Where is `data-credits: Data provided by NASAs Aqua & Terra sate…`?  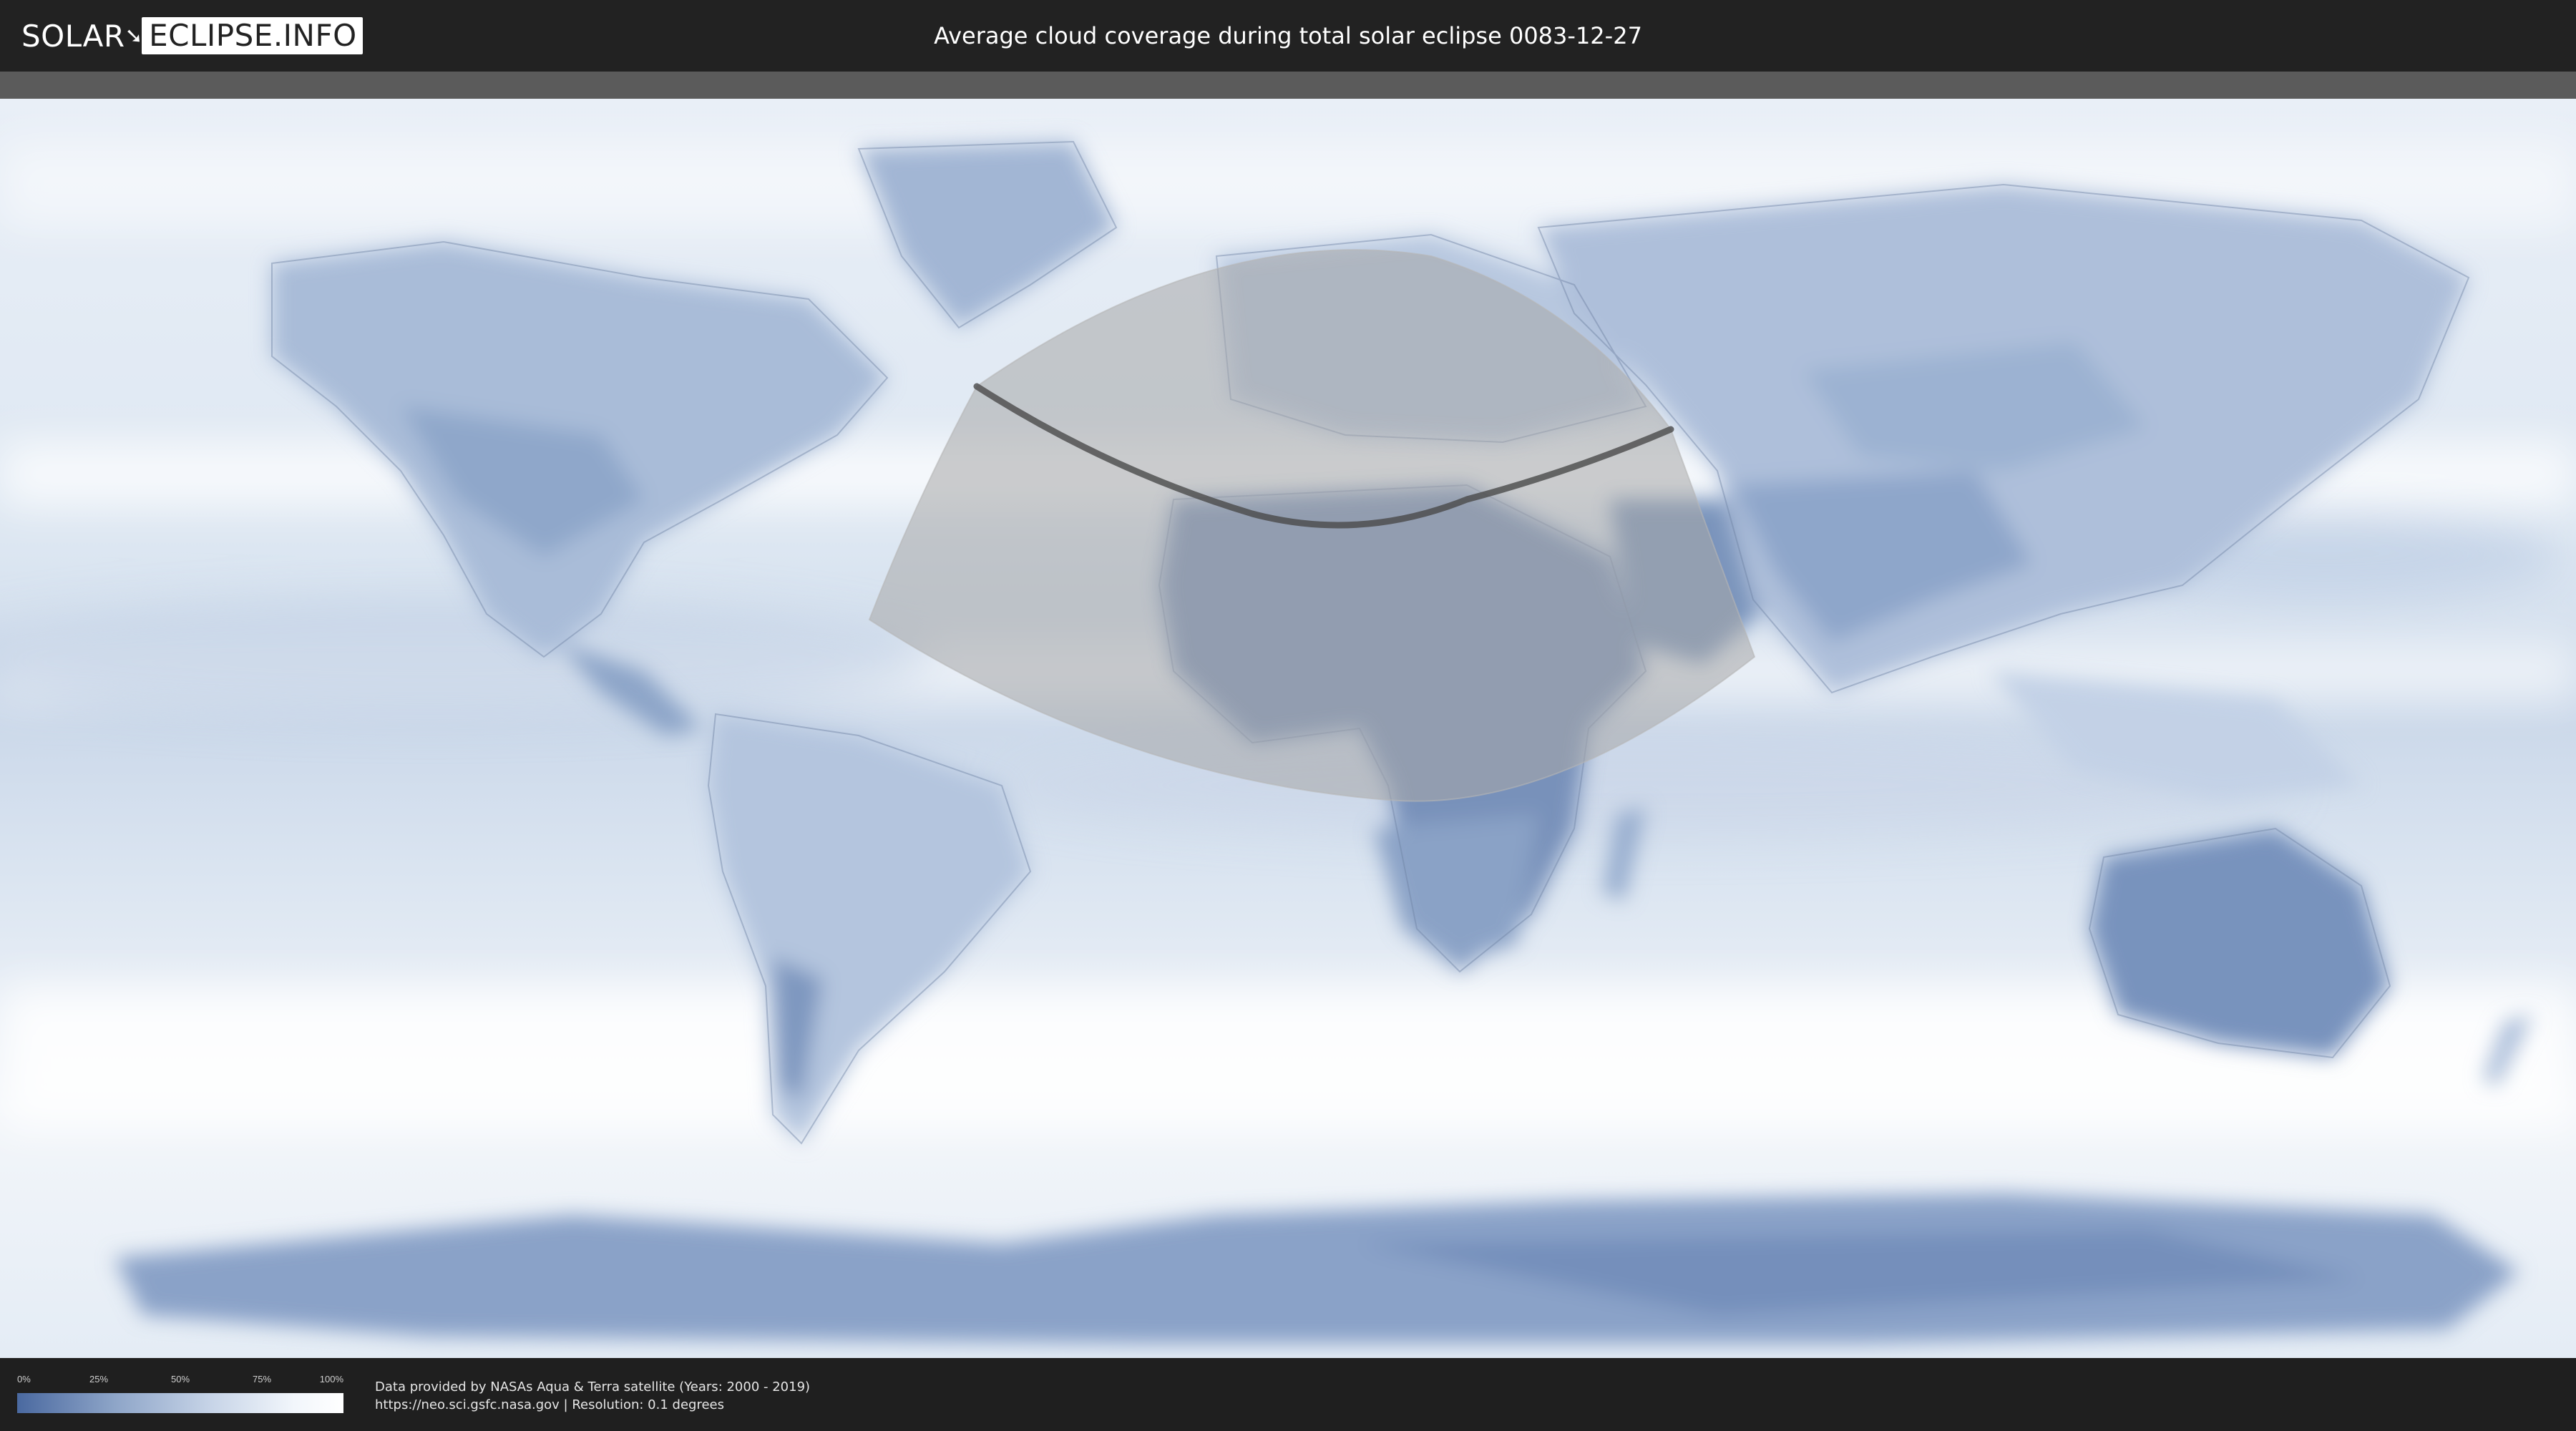 data-credits: Data provided by NASAs Aqua & Terra sate… is located at coordinates (592, 1396).